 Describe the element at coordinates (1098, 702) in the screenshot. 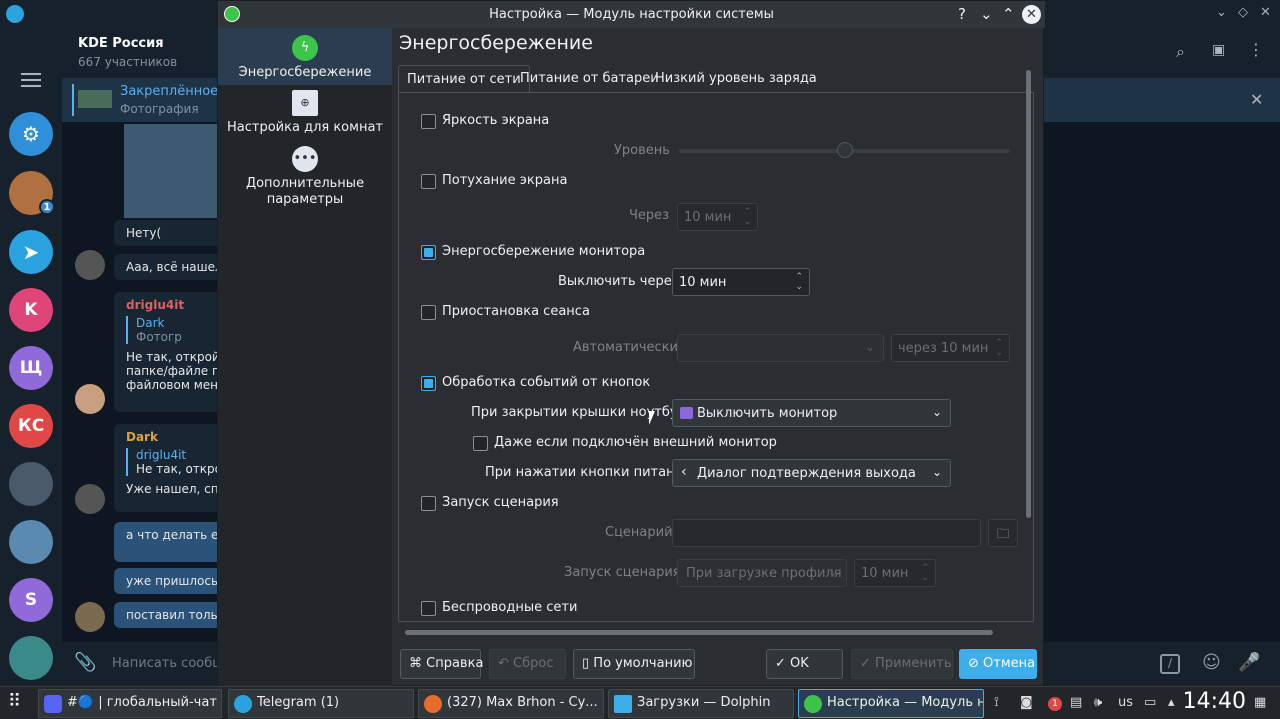

I see `volume-icon: 🕪` at that location.